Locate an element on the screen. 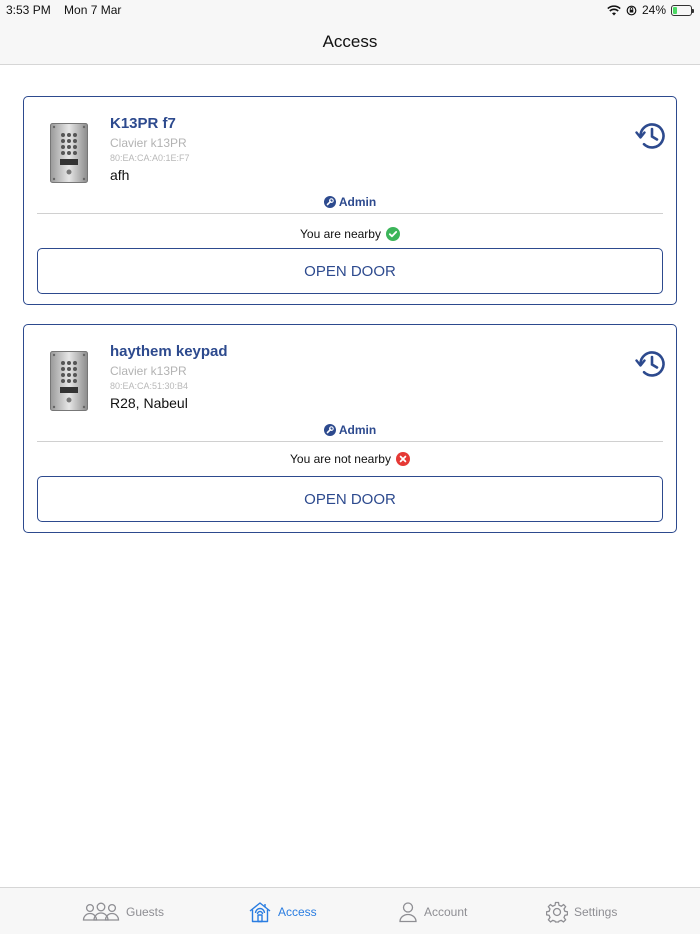 Image resolution: width=700 pixels, height=935 pixels. proximity-status: You are nearby is located at coordinates (350, 234).